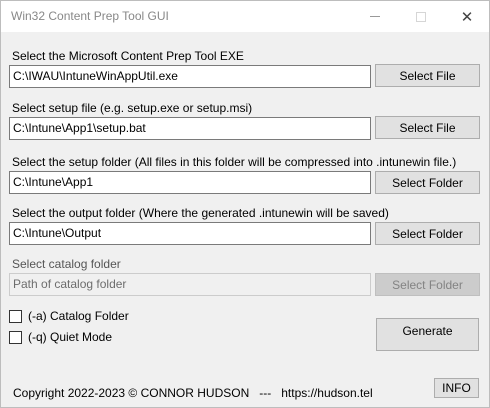 This screenshot has height=408, width=490. I want to click on minimize-icon, so click(375, 16).